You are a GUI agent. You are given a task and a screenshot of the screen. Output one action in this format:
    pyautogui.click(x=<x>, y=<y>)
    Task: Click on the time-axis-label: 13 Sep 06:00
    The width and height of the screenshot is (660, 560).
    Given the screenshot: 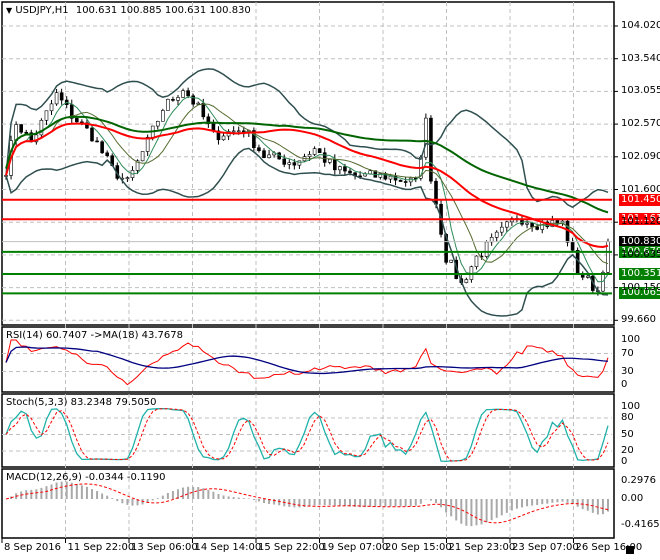 What is the action you would take?
    pyautogui.click(x=164, y=547)
    